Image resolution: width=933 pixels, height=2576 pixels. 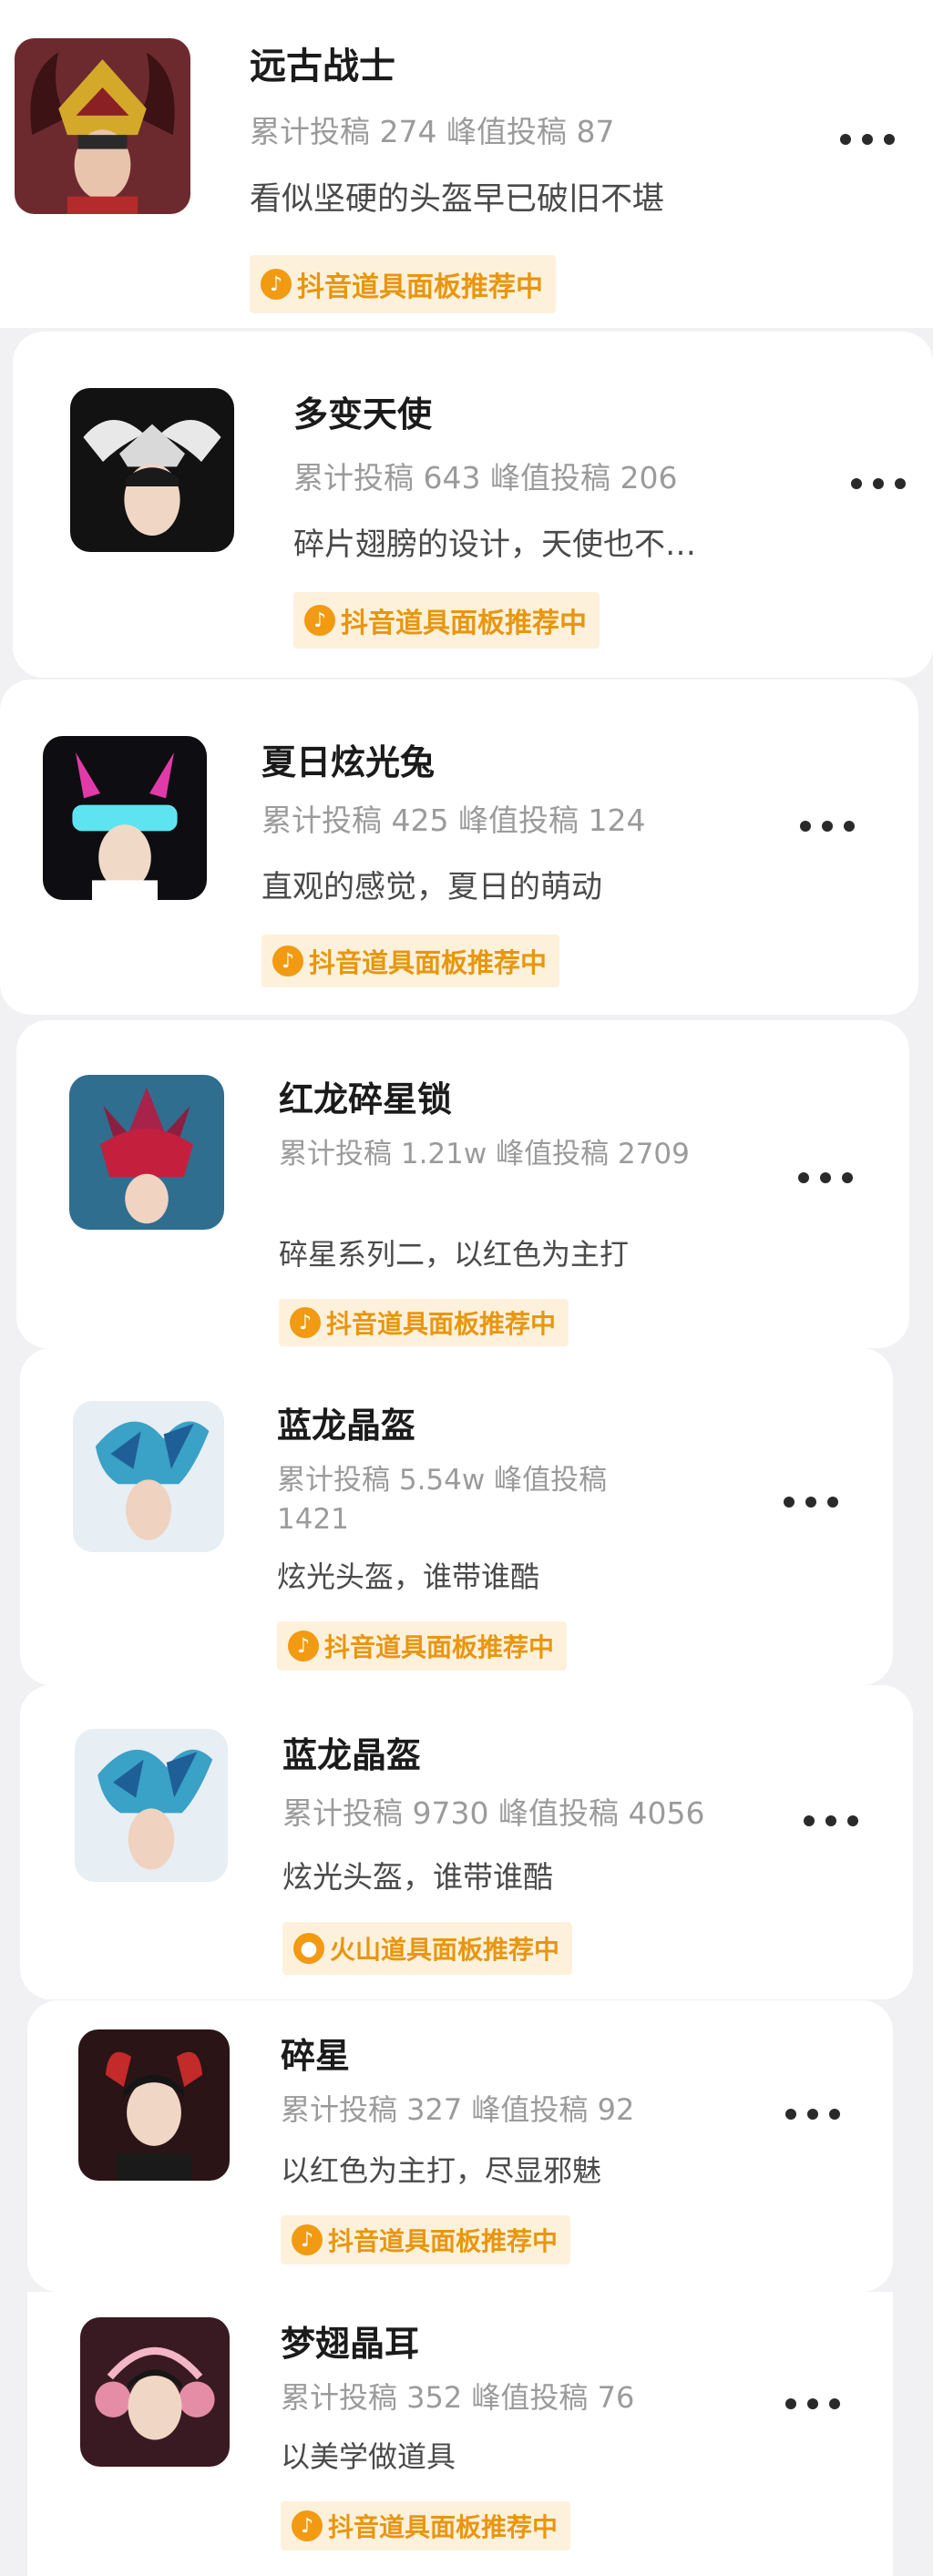 I want to click on recommend-badge: ● 火山道具面板推荐中, so click(x=427, y=1948).